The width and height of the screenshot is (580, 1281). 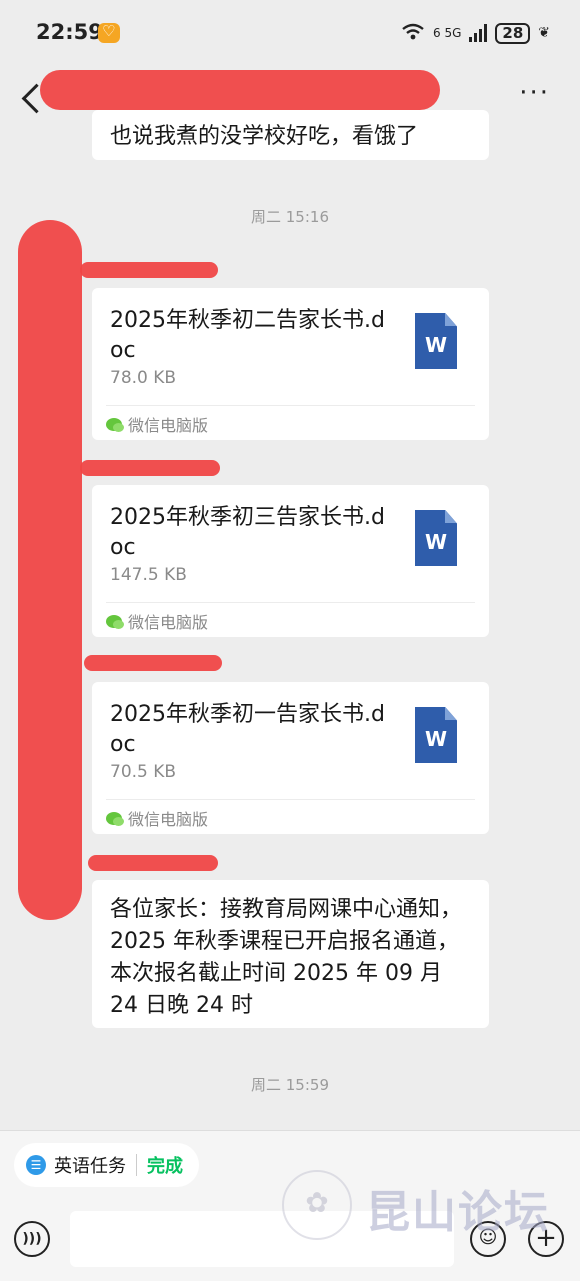 What do you see at coordinates (247, 729) in the screenshot?
I see `file-name: 2025年秋季初一告家长书.doc` at bounding box center [247, 729].